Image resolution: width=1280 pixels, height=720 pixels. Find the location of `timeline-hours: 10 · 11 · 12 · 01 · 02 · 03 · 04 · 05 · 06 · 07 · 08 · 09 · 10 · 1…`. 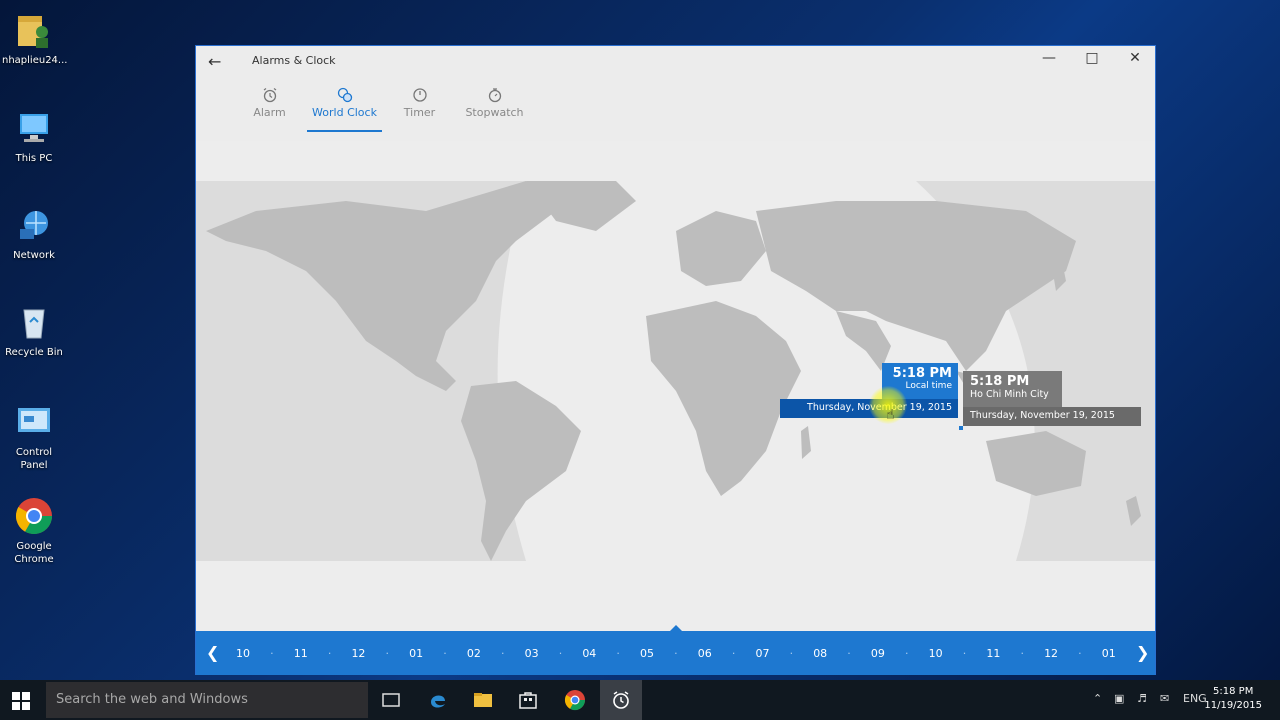

timeline-hours: 10 · 11 · 12 · 01 · 02 · 03 · 04 · 05 · 06 · 07 · 08 · 09 · 10 · 1… is located at coordinates (676, 653).